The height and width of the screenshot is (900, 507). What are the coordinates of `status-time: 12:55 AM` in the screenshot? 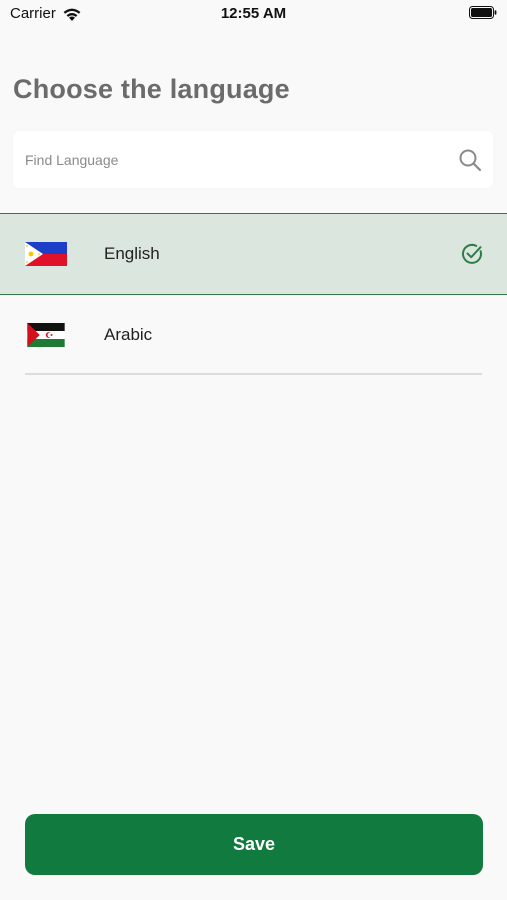 It's located at (253, 13).